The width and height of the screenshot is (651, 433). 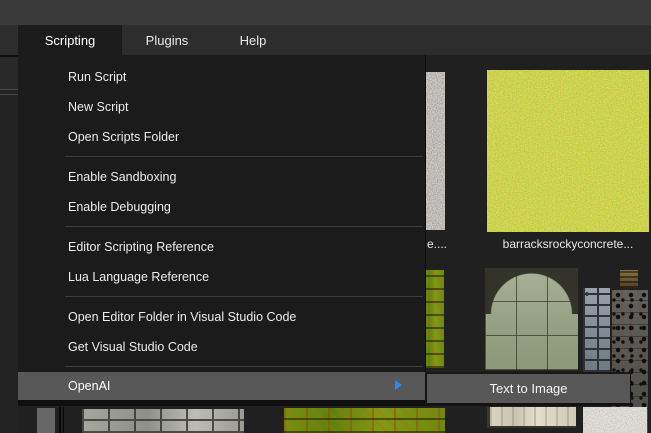 I want to click on tab-scripting: Scripting, so click(x=70, y=40).